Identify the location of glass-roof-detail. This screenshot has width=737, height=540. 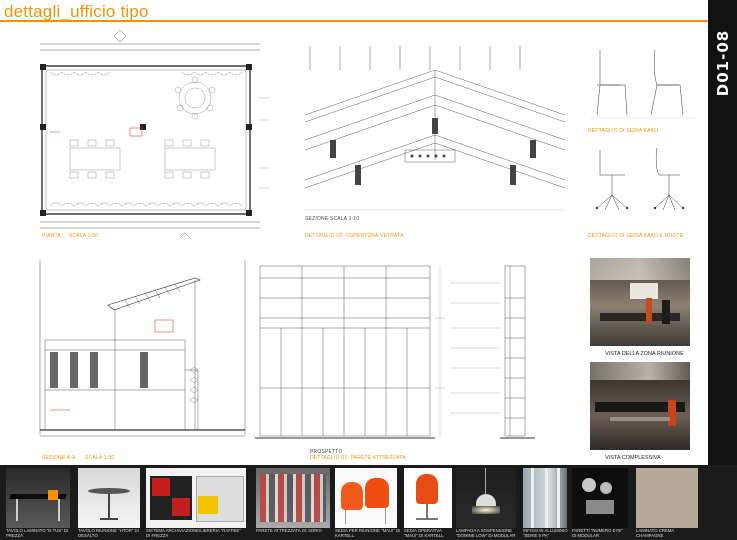
(435, 128).